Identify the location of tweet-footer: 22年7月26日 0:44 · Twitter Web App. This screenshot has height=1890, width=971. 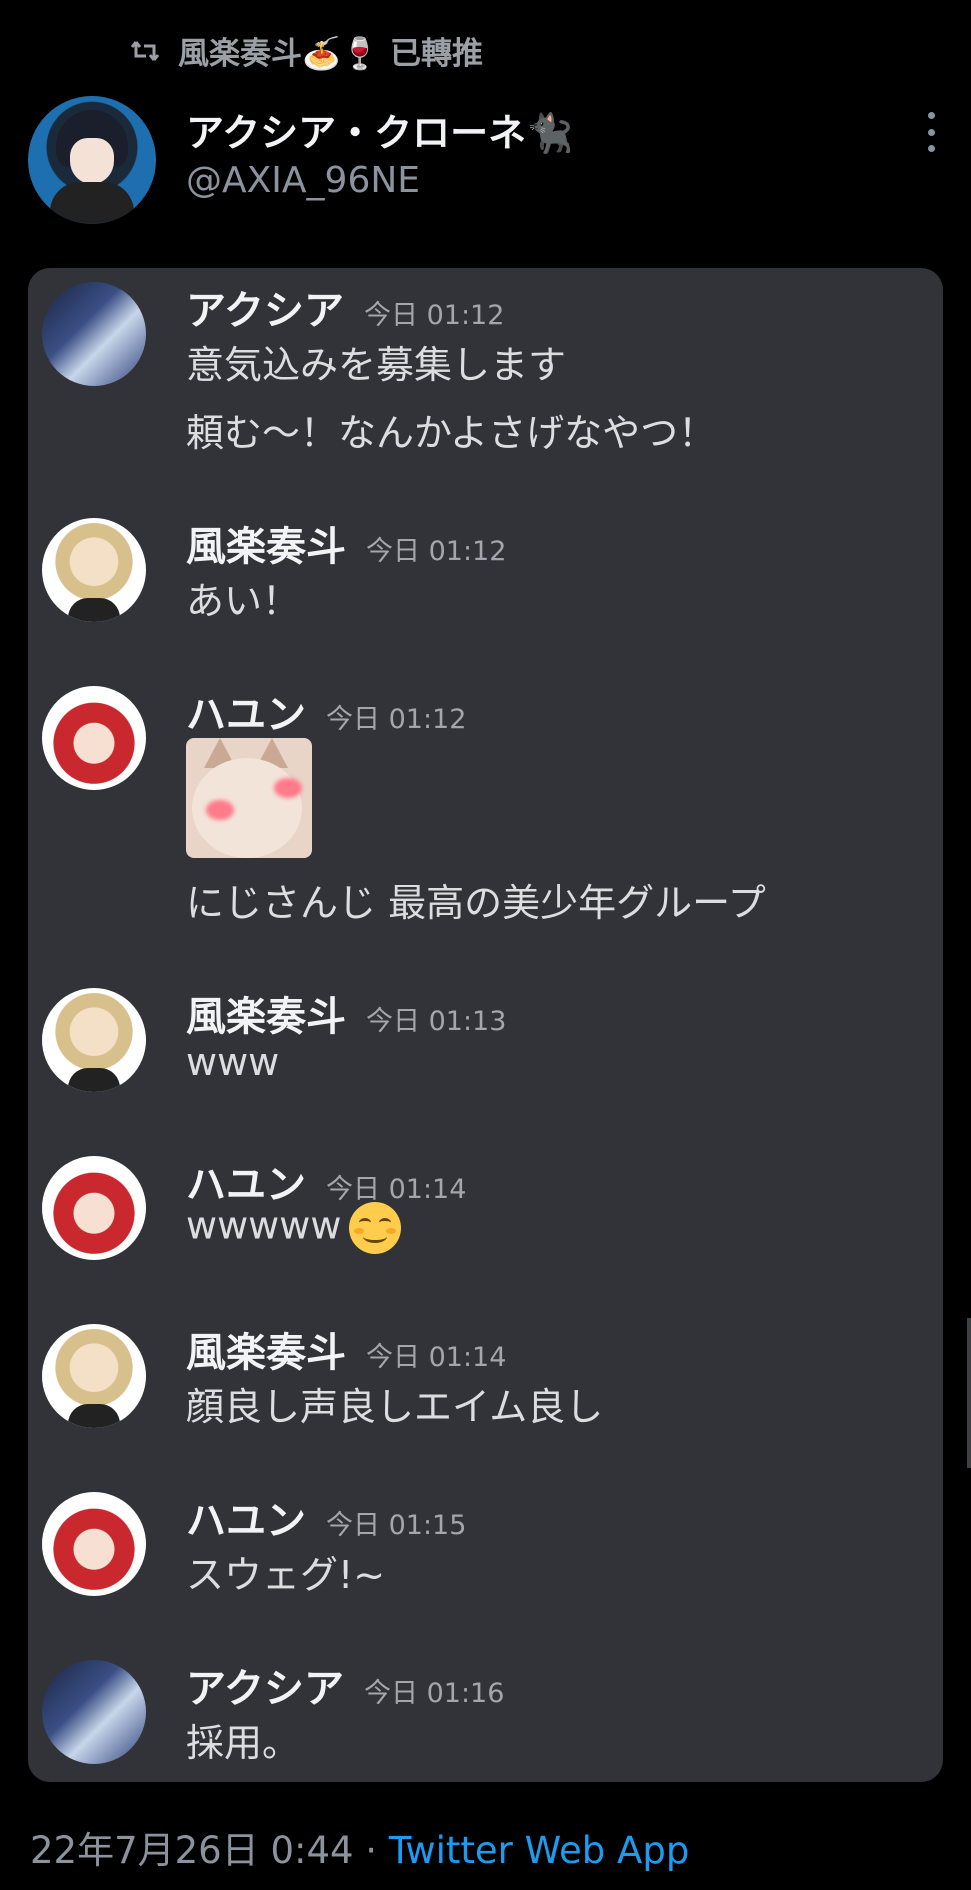
(359, 1847).